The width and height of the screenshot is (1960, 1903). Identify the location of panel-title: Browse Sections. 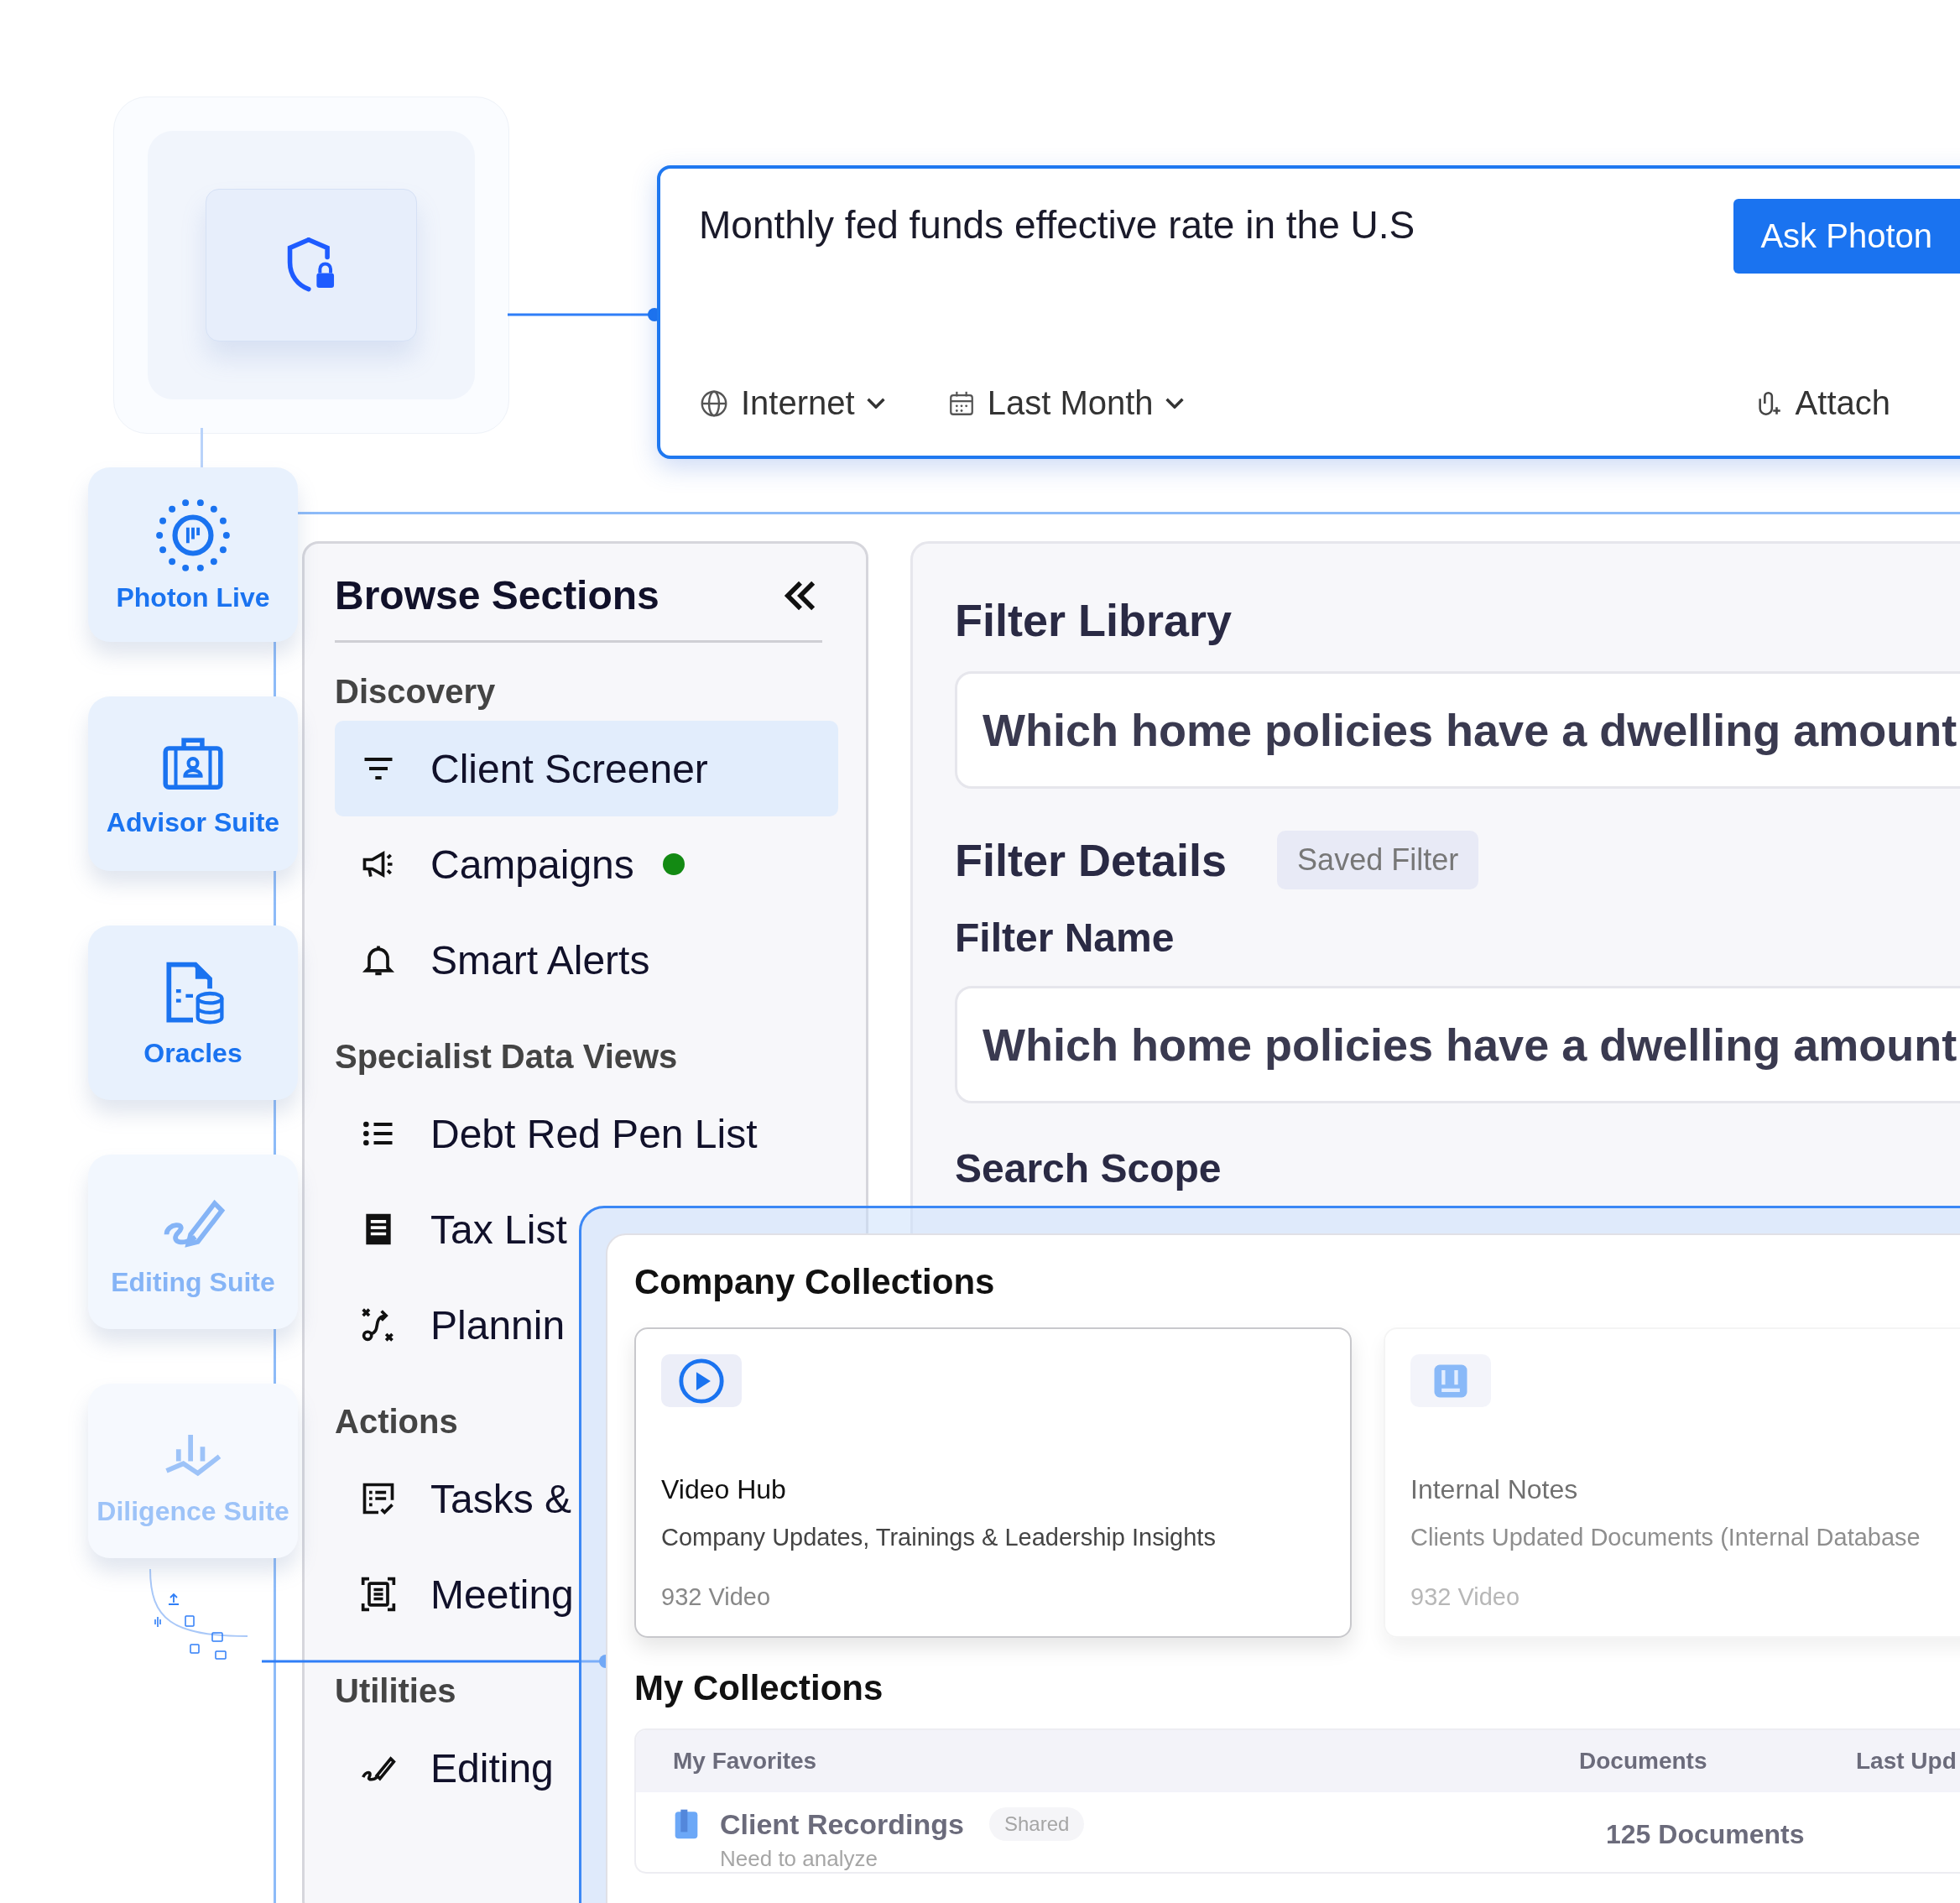
(497, 595).